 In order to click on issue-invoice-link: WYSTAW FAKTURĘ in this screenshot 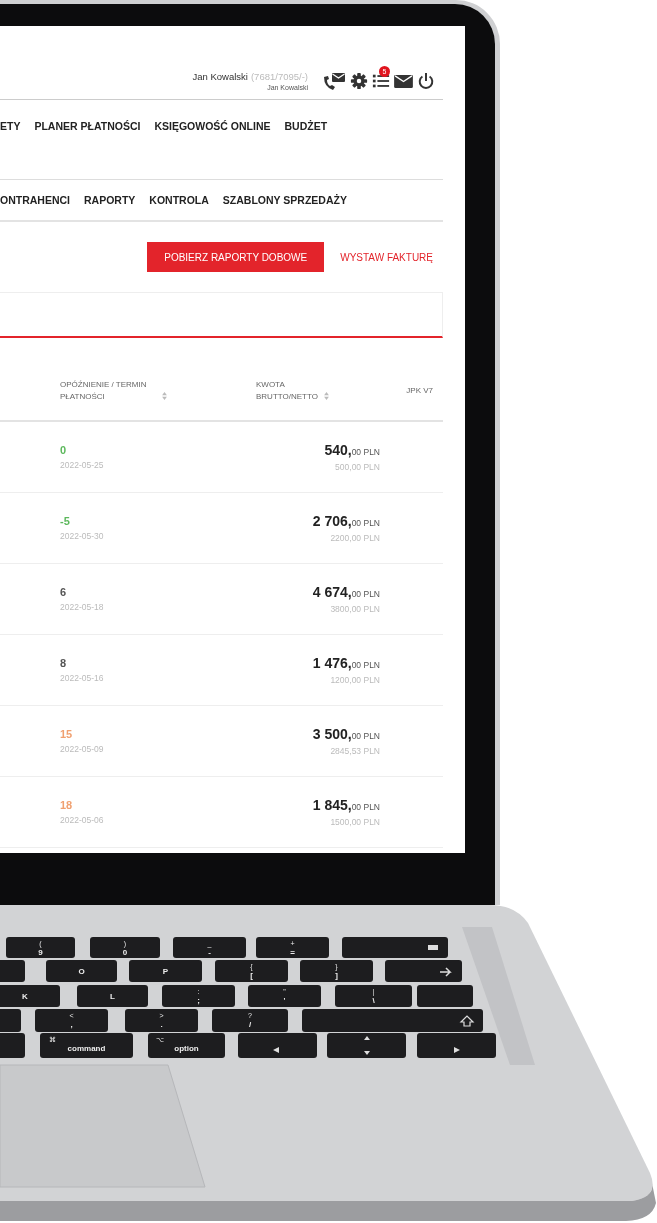, I will do `click(386, 257)`.